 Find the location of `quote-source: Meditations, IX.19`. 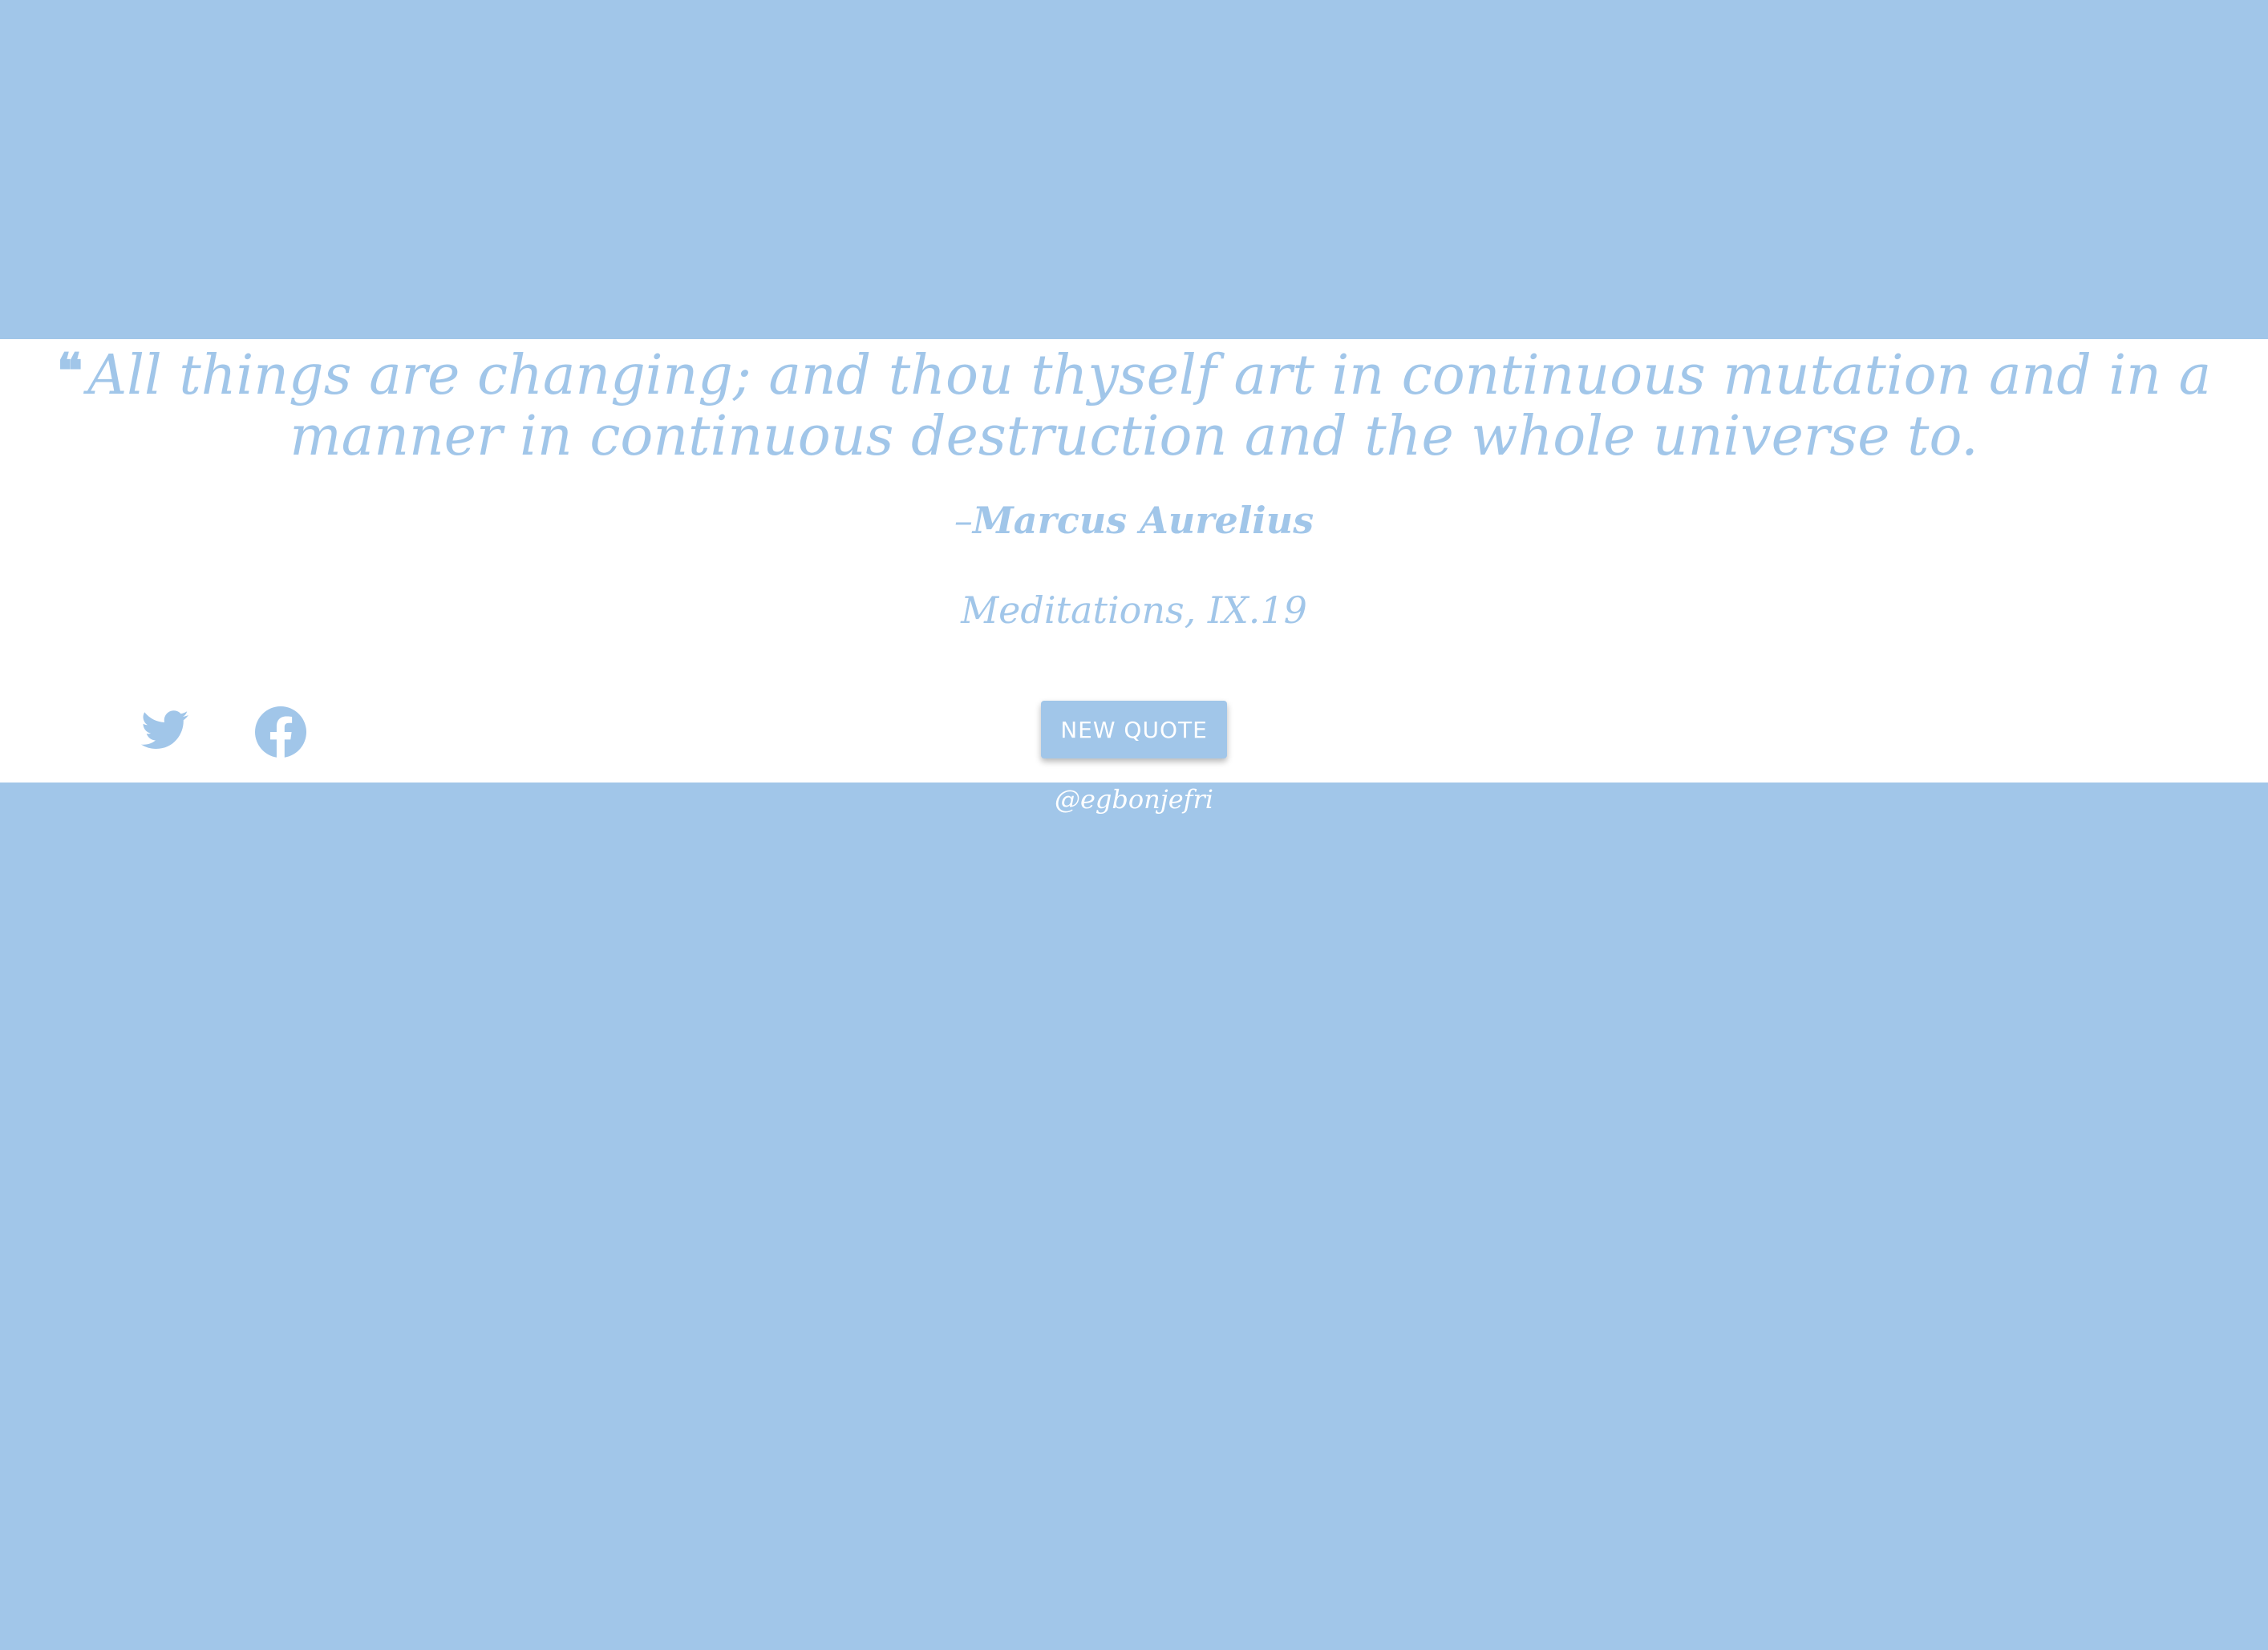

quote-source: Meditations, IX.19 is located at coordinates (1134, 610).